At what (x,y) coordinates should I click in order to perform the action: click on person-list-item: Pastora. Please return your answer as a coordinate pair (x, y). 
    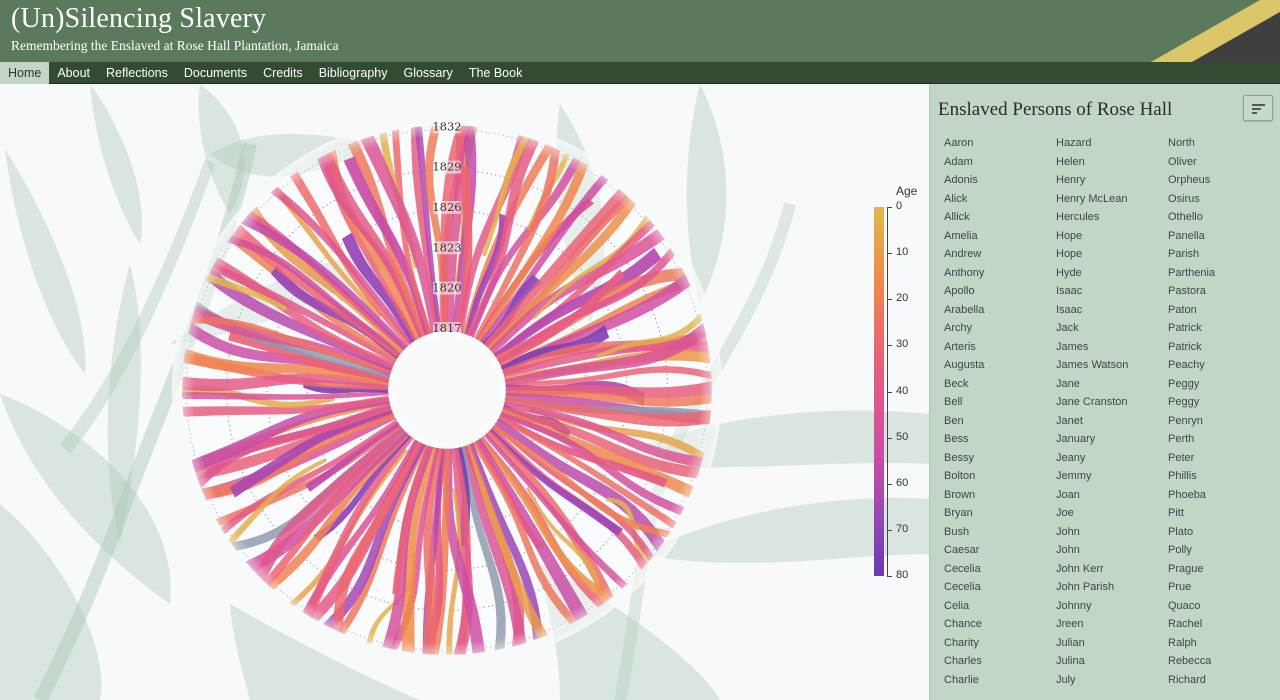
    Looking at the image, I should click on (1224, 291).